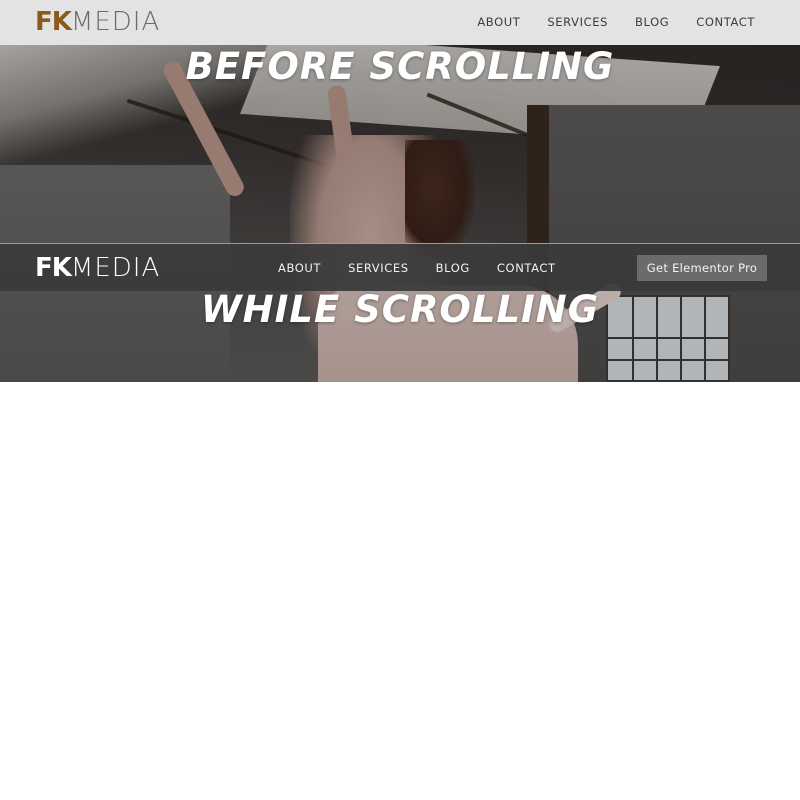 The height and width of the screenshot is (800, 800). I want to click on nav-link-services: SERVICES, so click(577, 22).